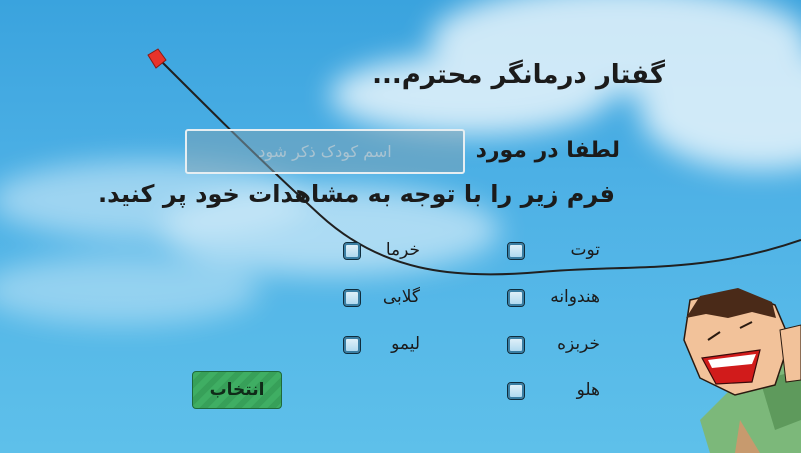 The width and height of the screenshot is (801, 453). Describe the element at coordinates (237, 390) in the screenshot. I see `select-button: انتخاب` at that location.